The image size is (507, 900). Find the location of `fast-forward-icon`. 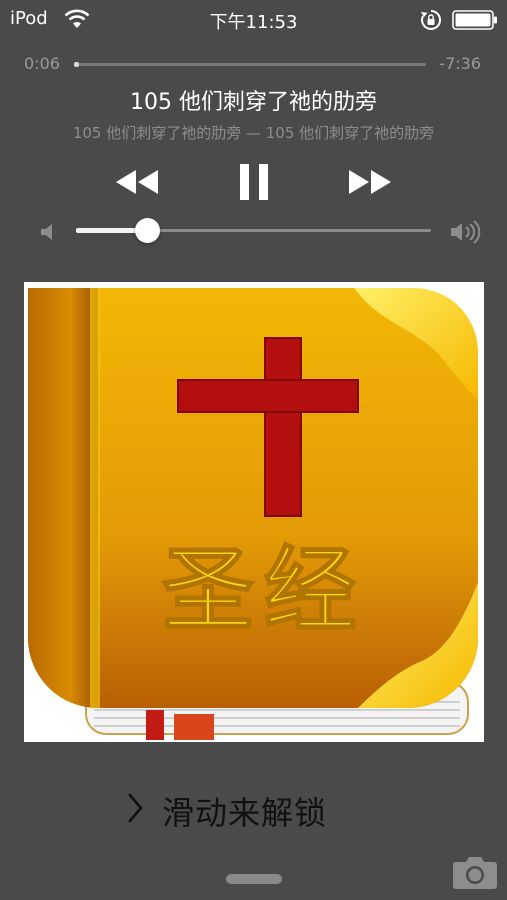

fast-forward-icon is located at coordinates (370, 182).